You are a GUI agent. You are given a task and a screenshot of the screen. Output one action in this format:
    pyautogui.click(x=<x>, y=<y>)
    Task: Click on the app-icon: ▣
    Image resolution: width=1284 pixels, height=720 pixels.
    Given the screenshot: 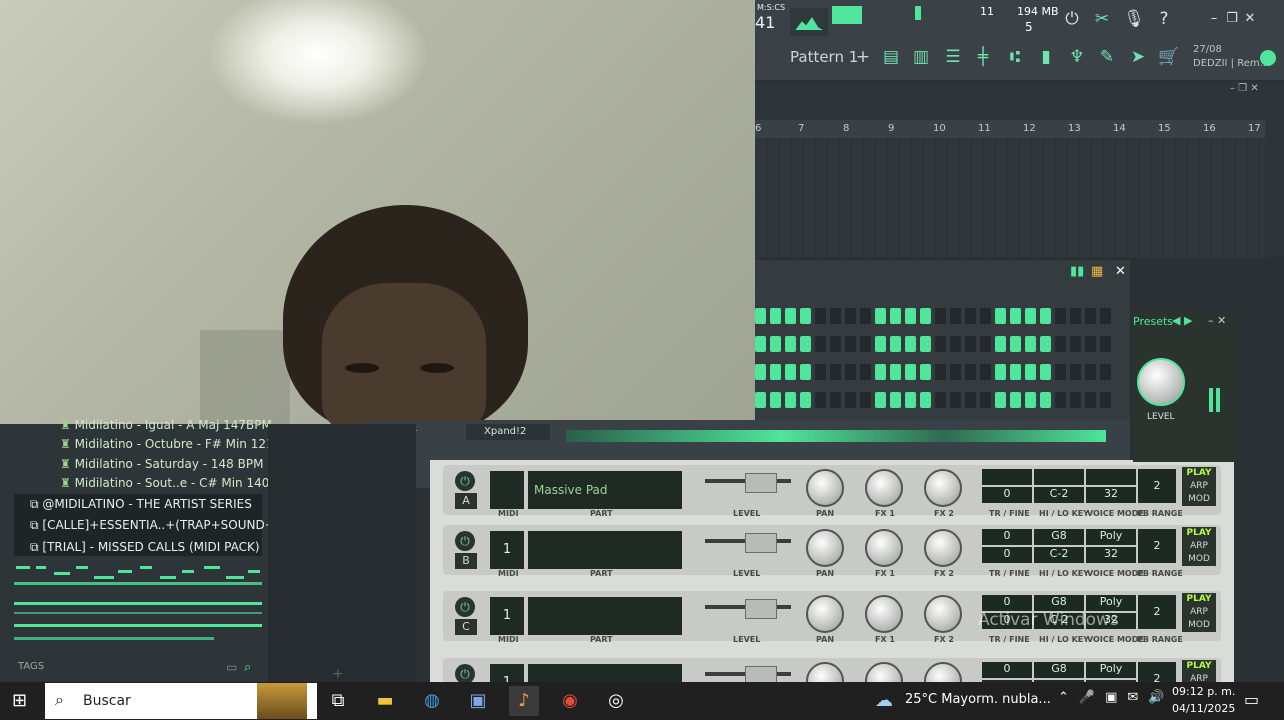 What is the action you would take?
    pyautogui.click(x=478, y=701)
    